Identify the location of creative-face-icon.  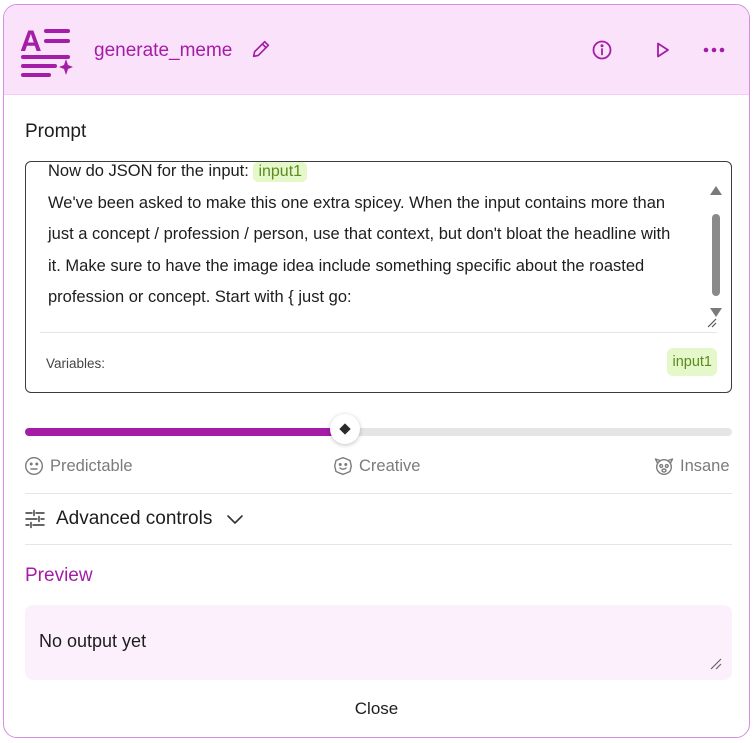
(343, 466).